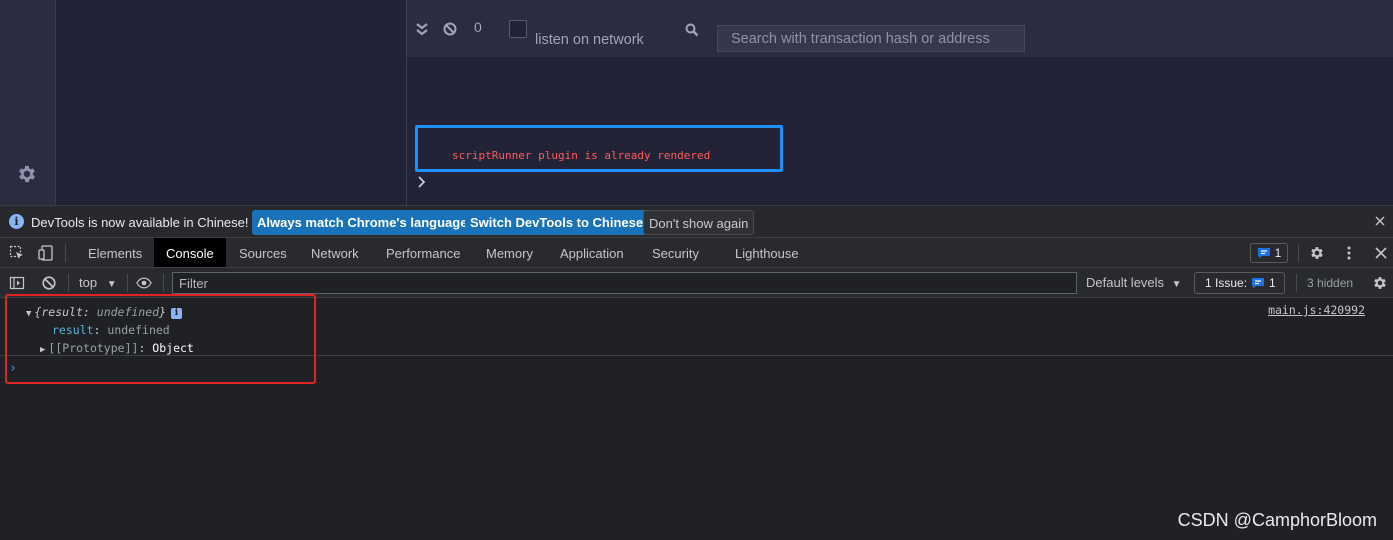 The width and height of the screenshot is (1393, 540). I want to click on log-levels-dropdown: Default levels ▼, so click(1134, 282).